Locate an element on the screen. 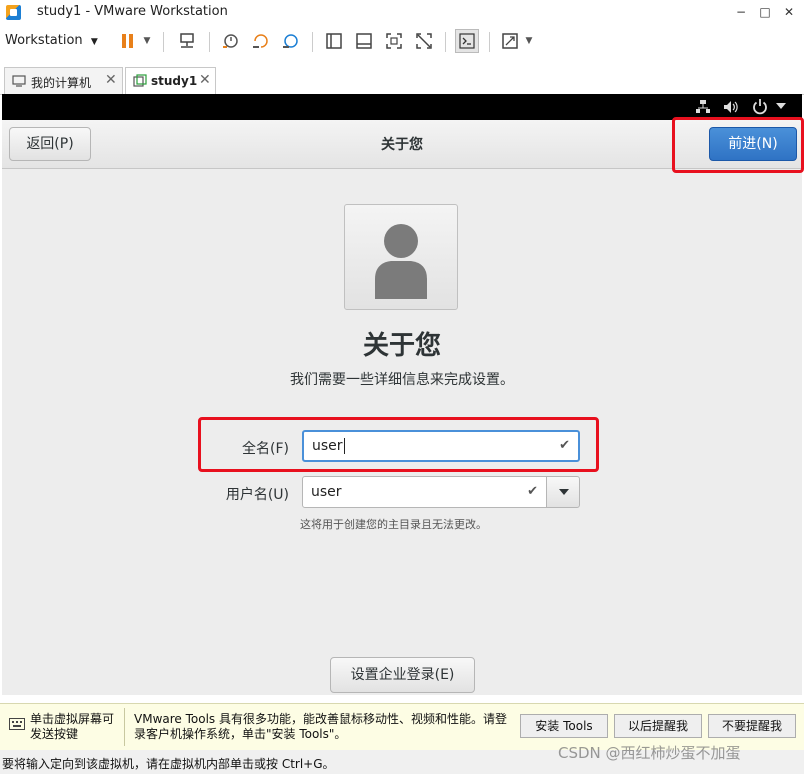  minimize-button: − is located at coordinates (741, 12).